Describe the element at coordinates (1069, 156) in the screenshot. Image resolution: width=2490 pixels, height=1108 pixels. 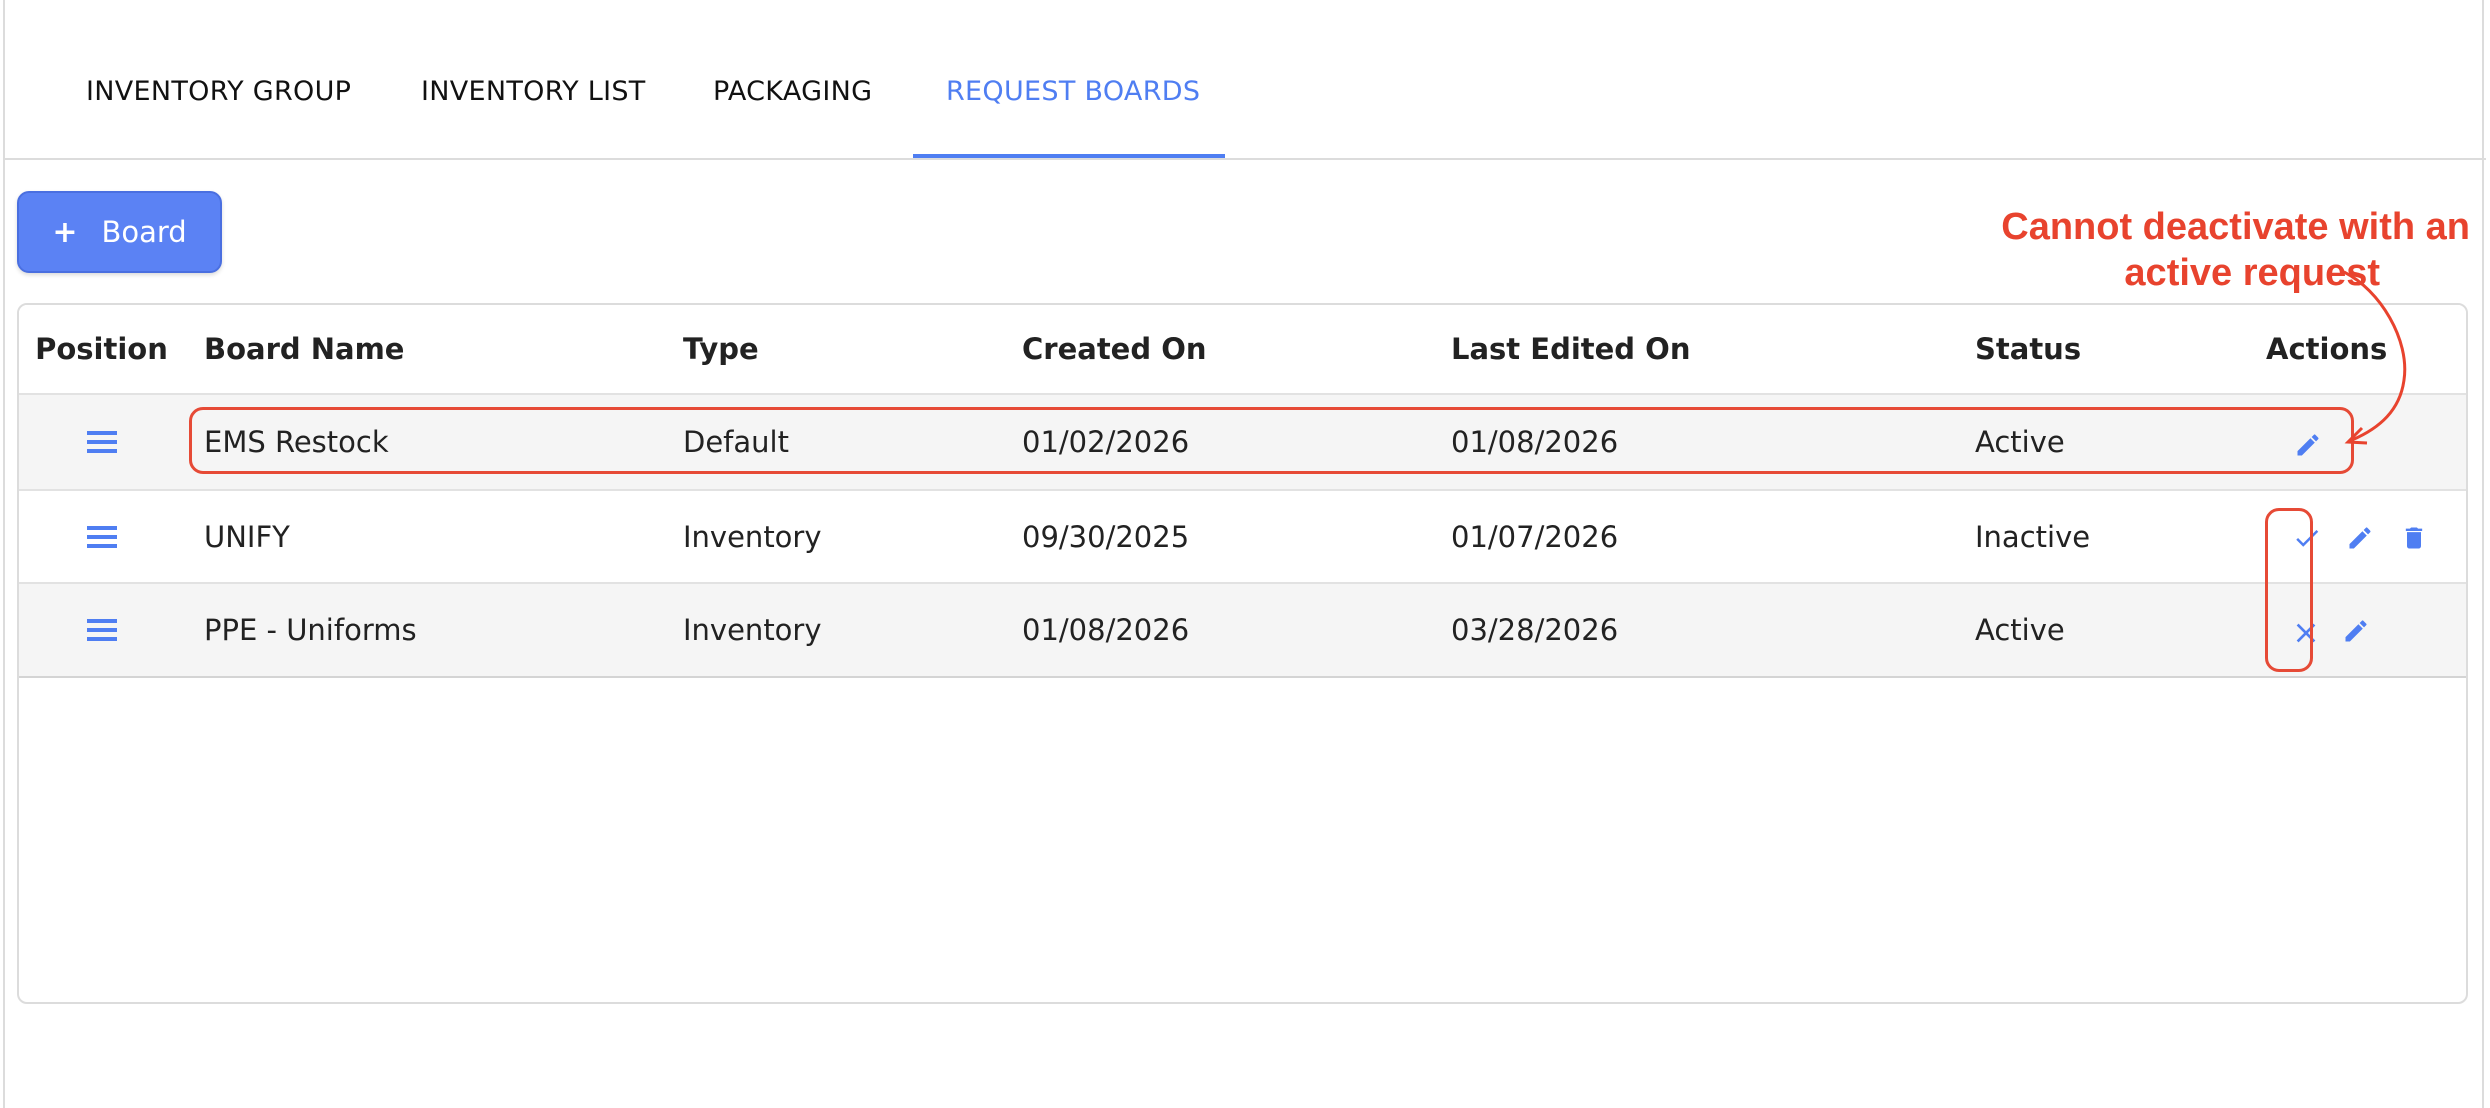
I see `active-tab-indicator` at that location.